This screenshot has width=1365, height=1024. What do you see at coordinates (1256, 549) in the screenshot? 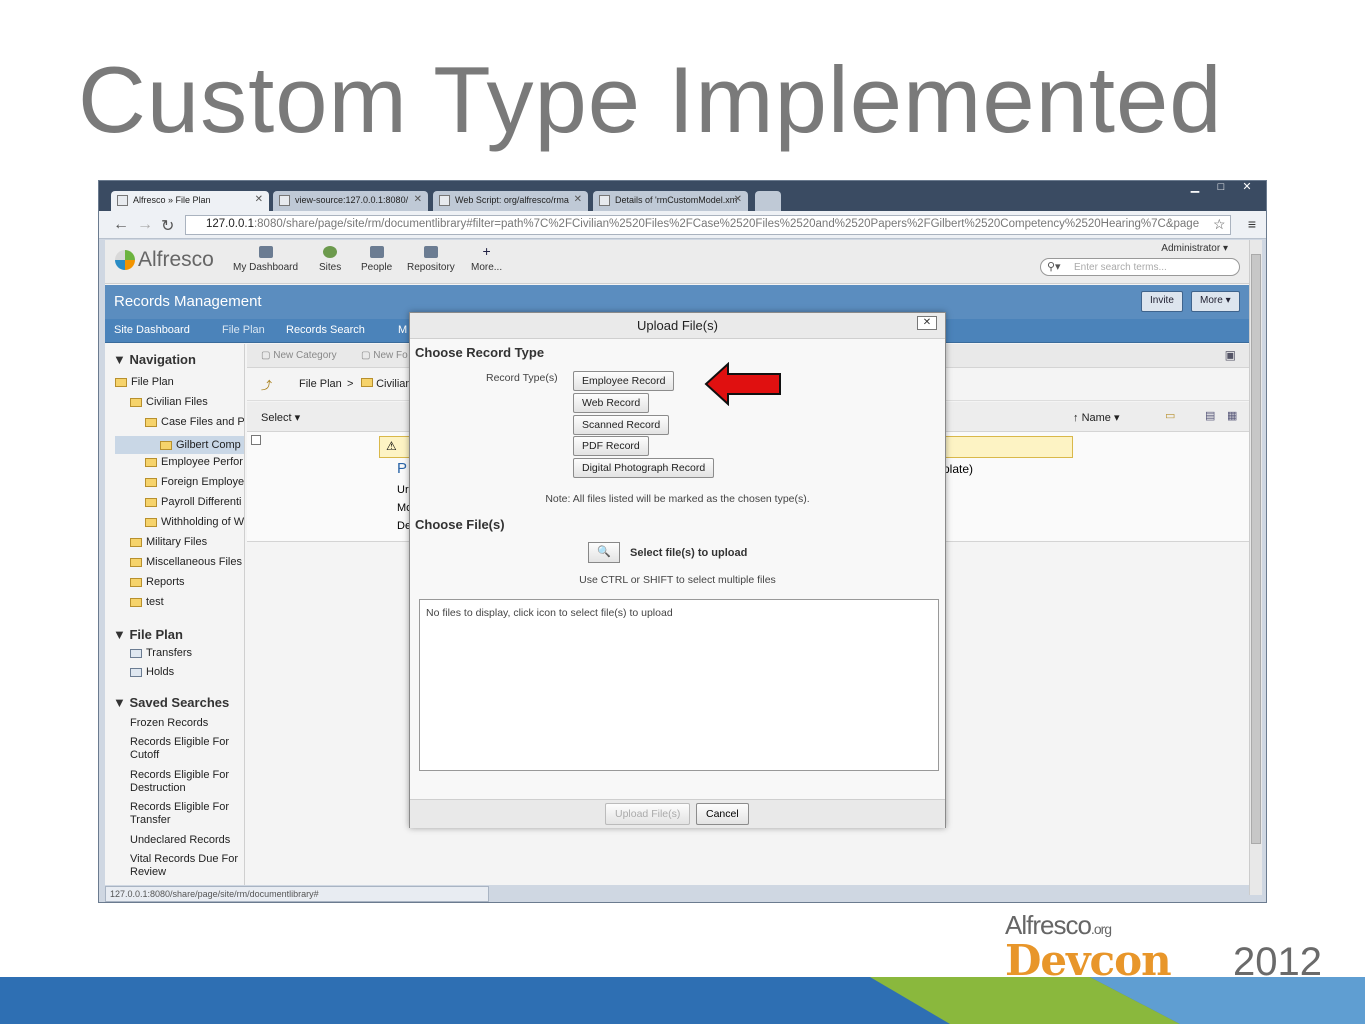
I see `scrollbar-thumb` at bounding box center [1256, 549].